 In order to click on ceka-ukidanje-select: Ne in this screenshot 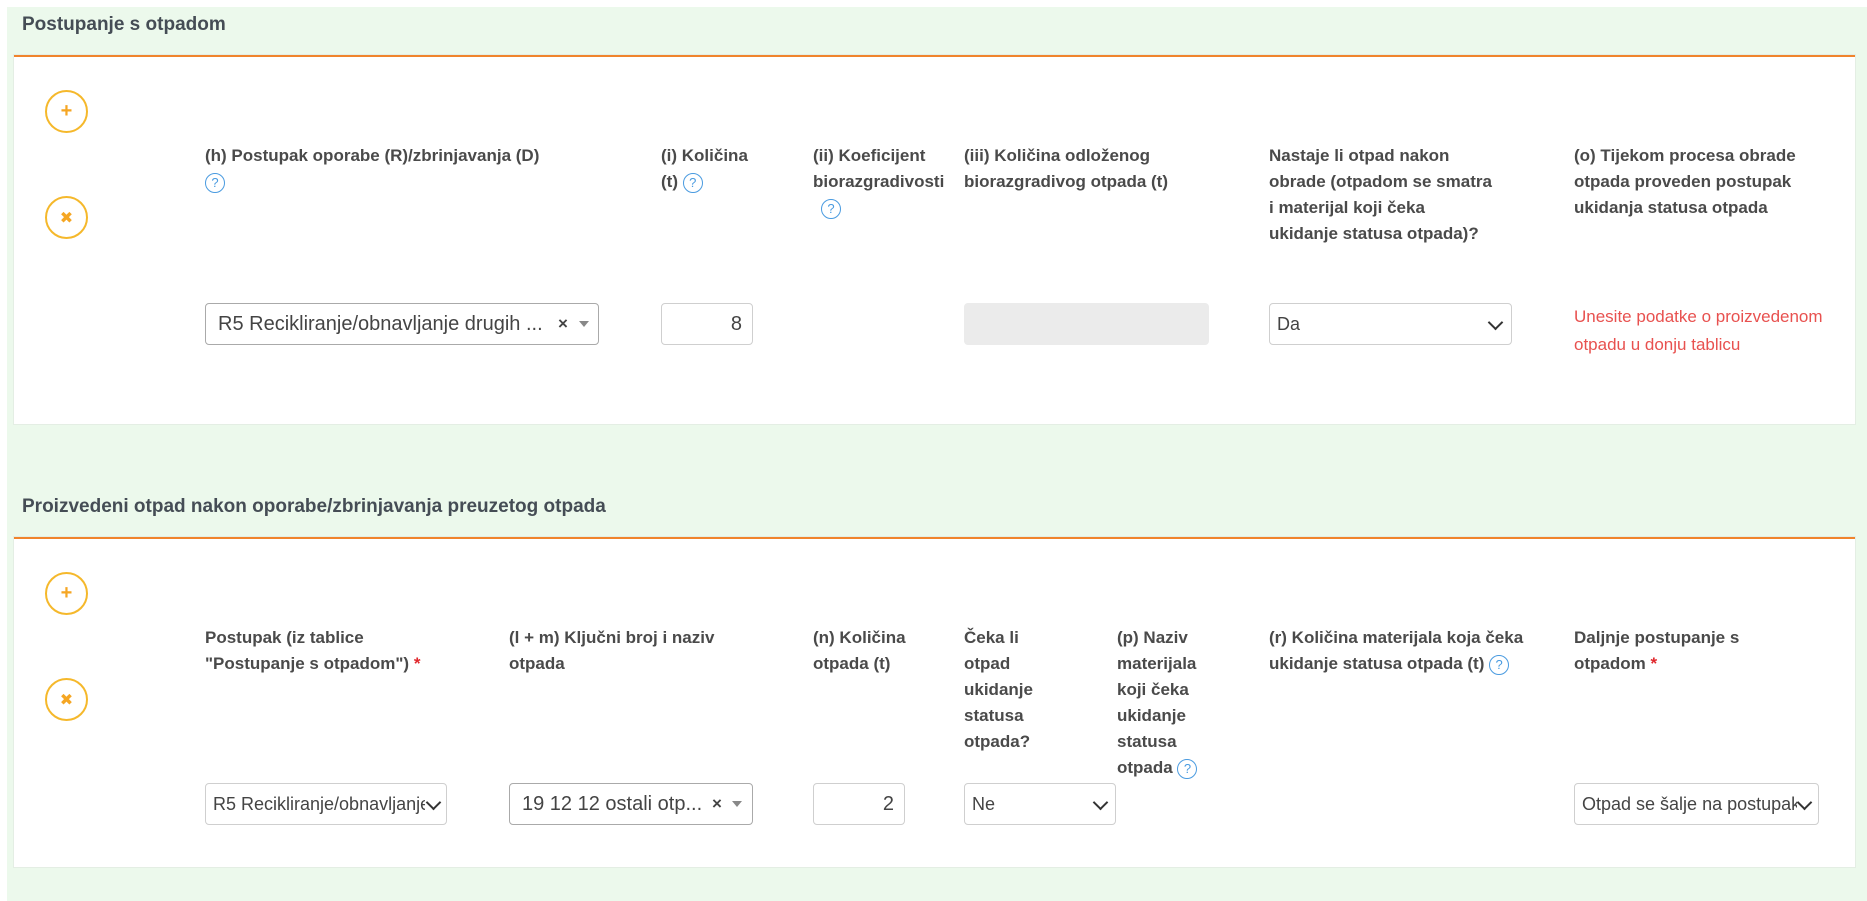, I will do `click(1040, 804)`.